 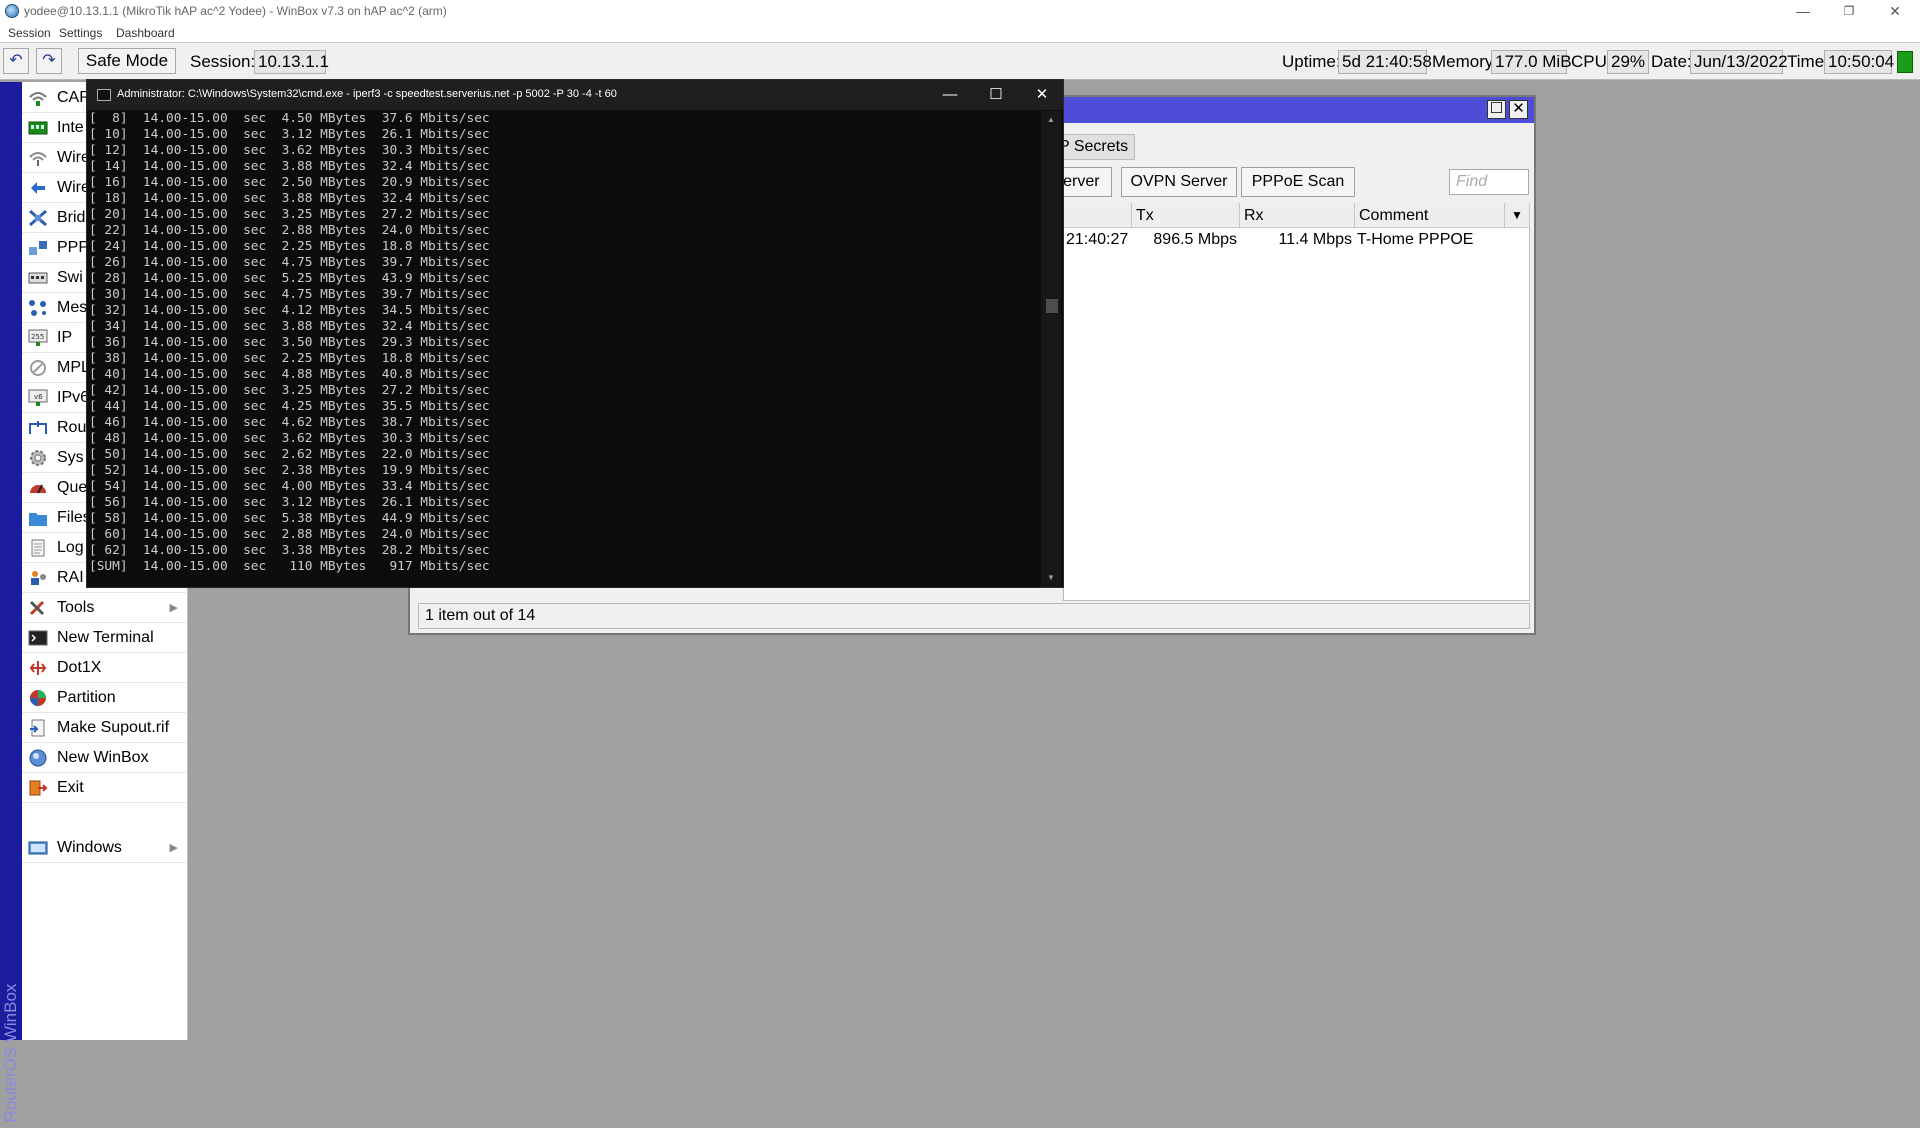 I want to click on column-header-rx: Rx, so click(x=1297, y=215).